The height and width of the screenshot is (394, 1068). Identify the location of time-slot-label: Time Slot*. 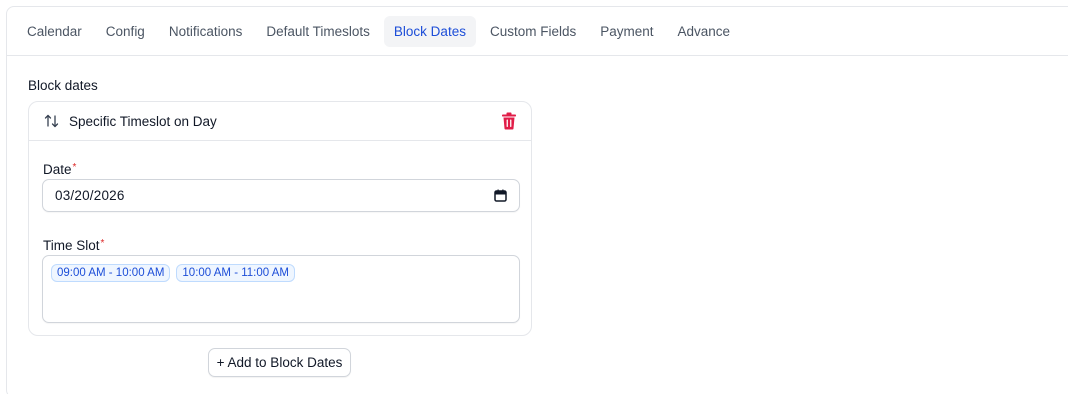
(73, 245).